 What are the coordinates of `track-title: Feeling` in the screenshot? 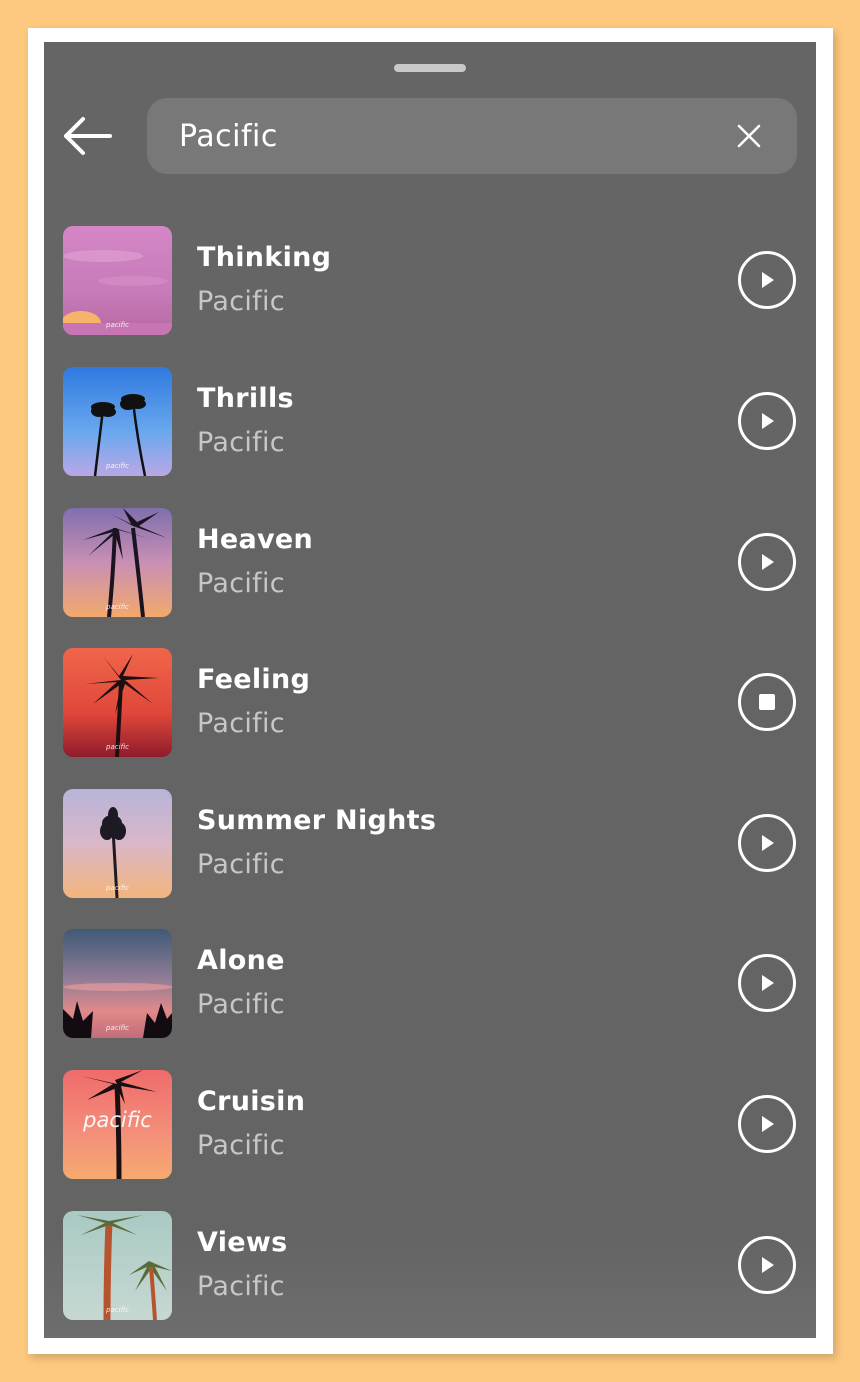 It's located at (254, 679).